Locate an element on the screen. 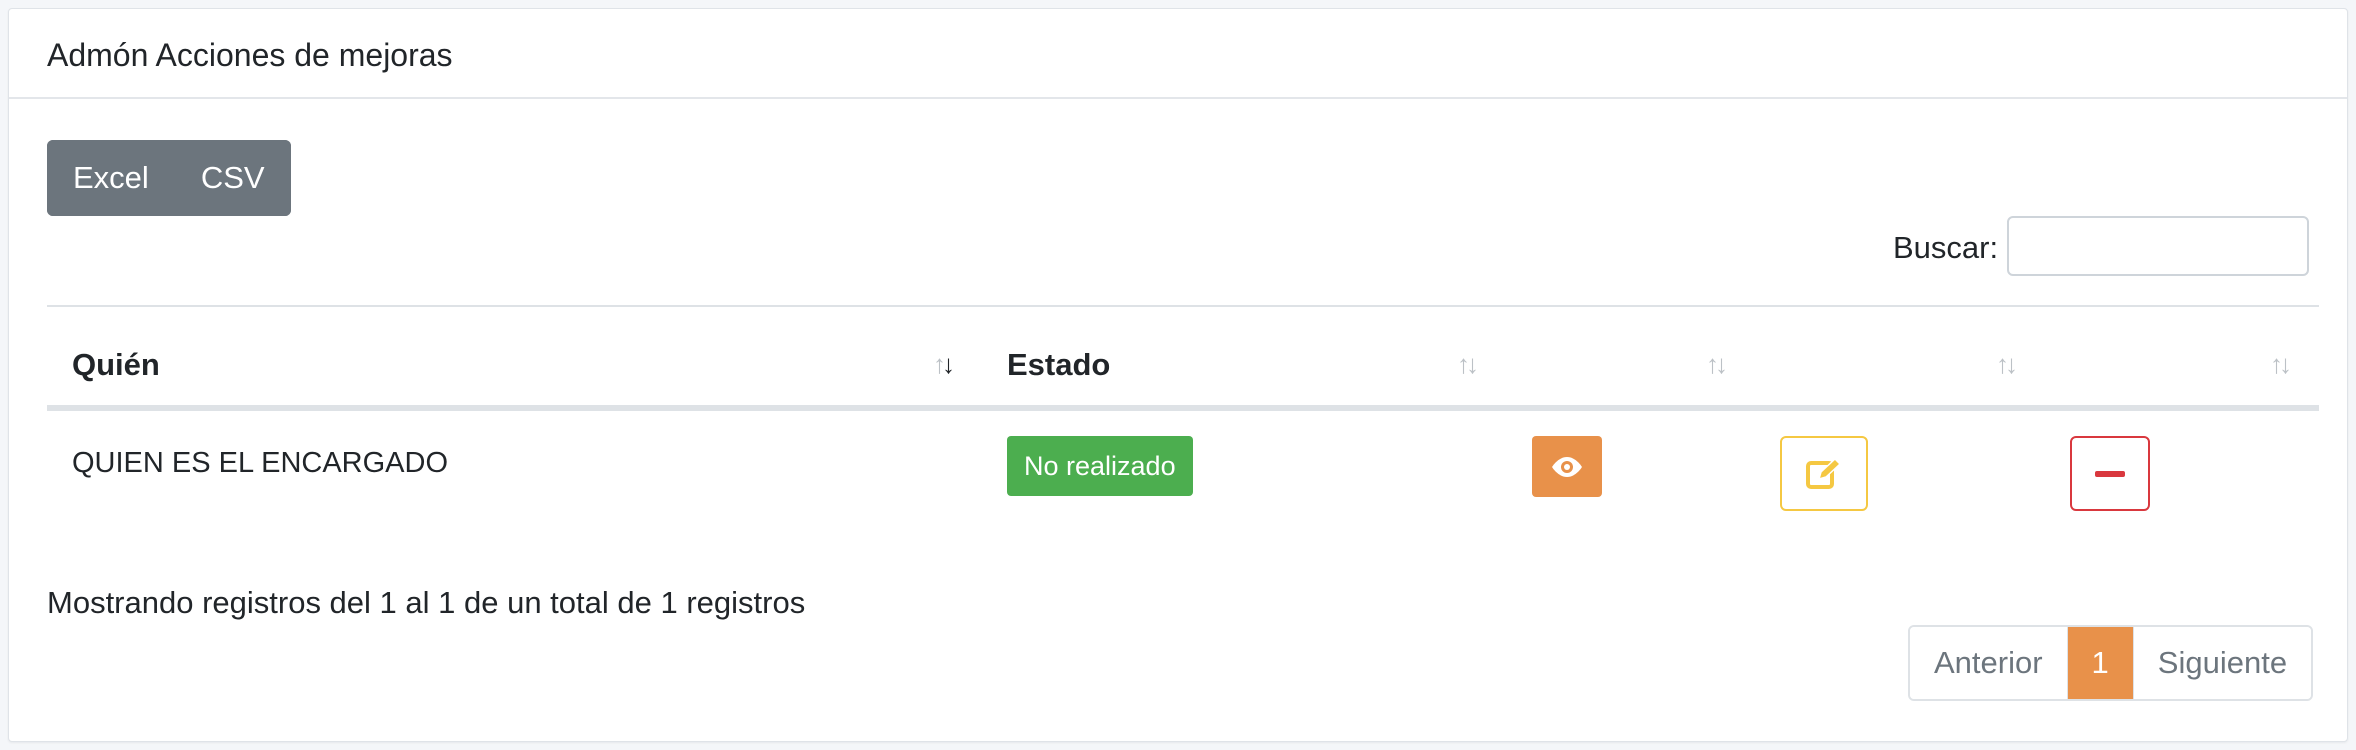 Image resolution: width=2356 pixels, height=750 pixels. pagination: Anterior 1 Siguiente is located at coordinates (2111, 663).